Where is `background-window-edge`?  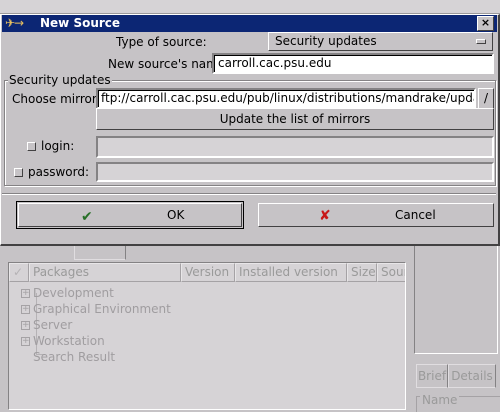
background-window-edge is located at coordinates (250, 7).